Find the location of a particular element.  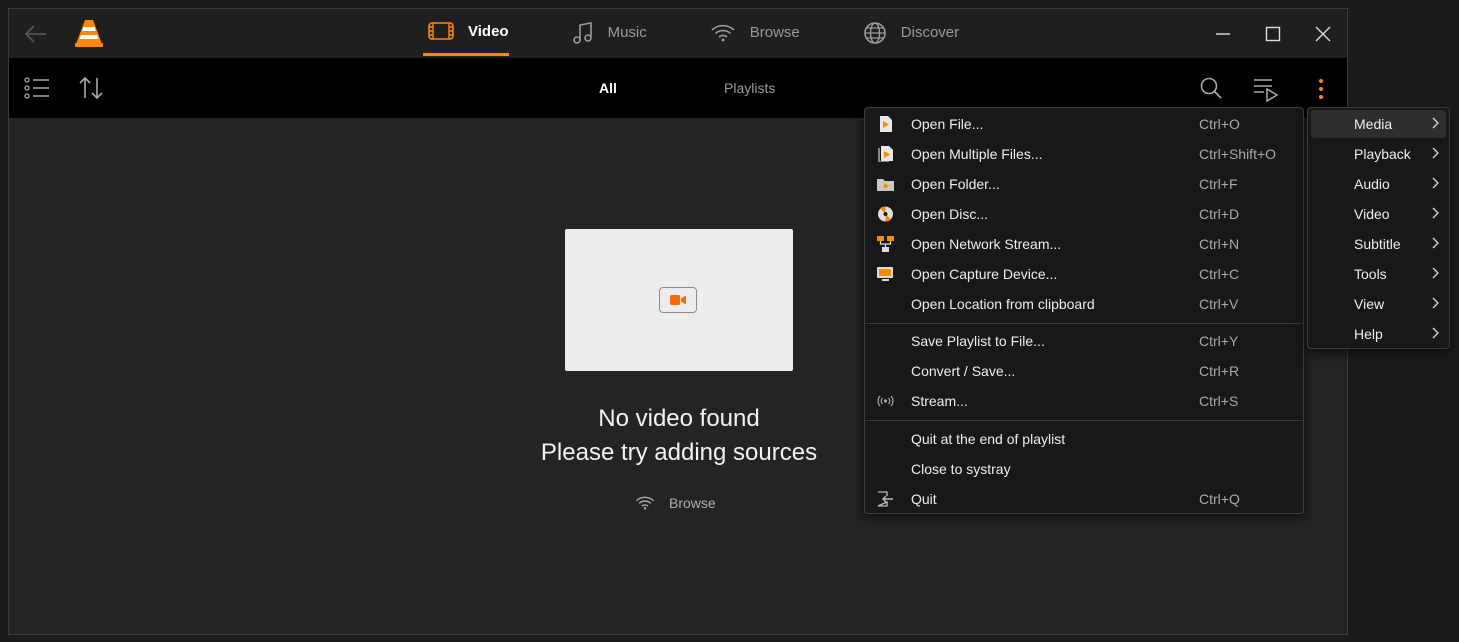

menu-category-view: View is located at coordinates (1378, 304).